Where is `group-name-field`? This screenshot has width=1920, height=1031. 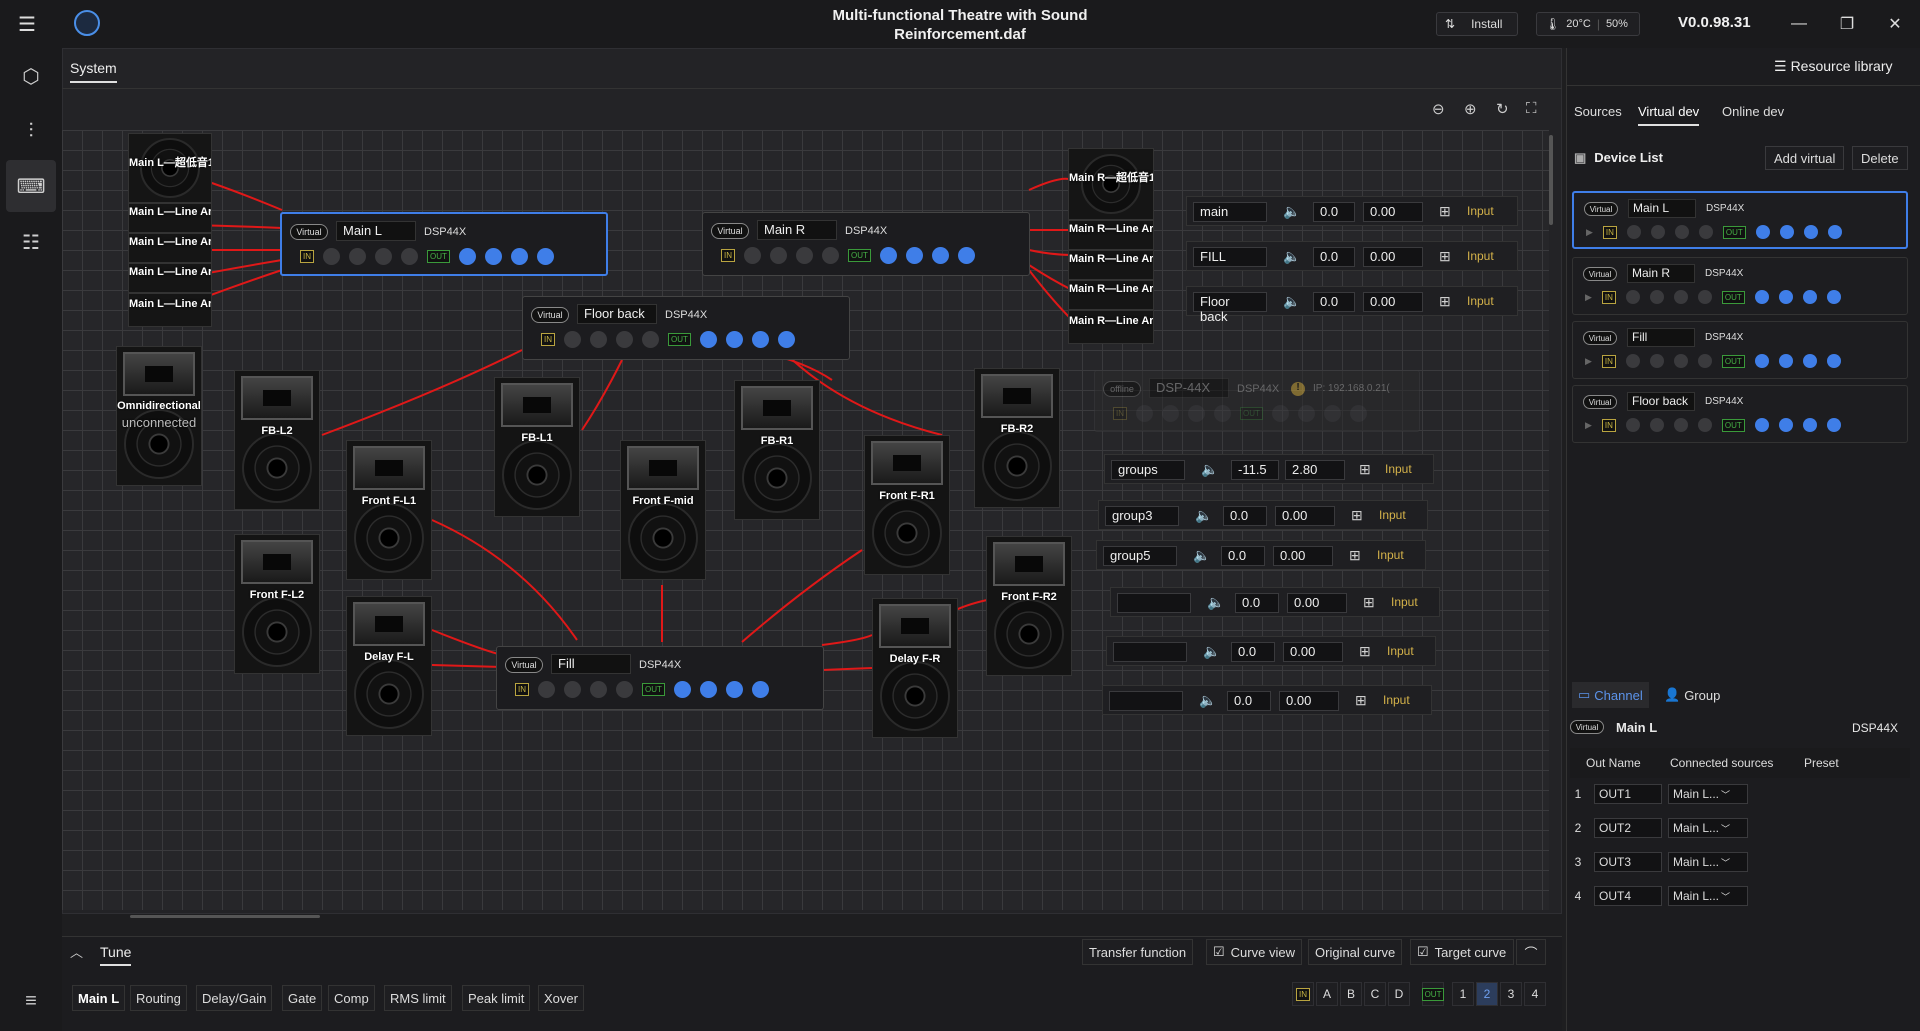 group-name-field is located at coordinates (1154, 603).